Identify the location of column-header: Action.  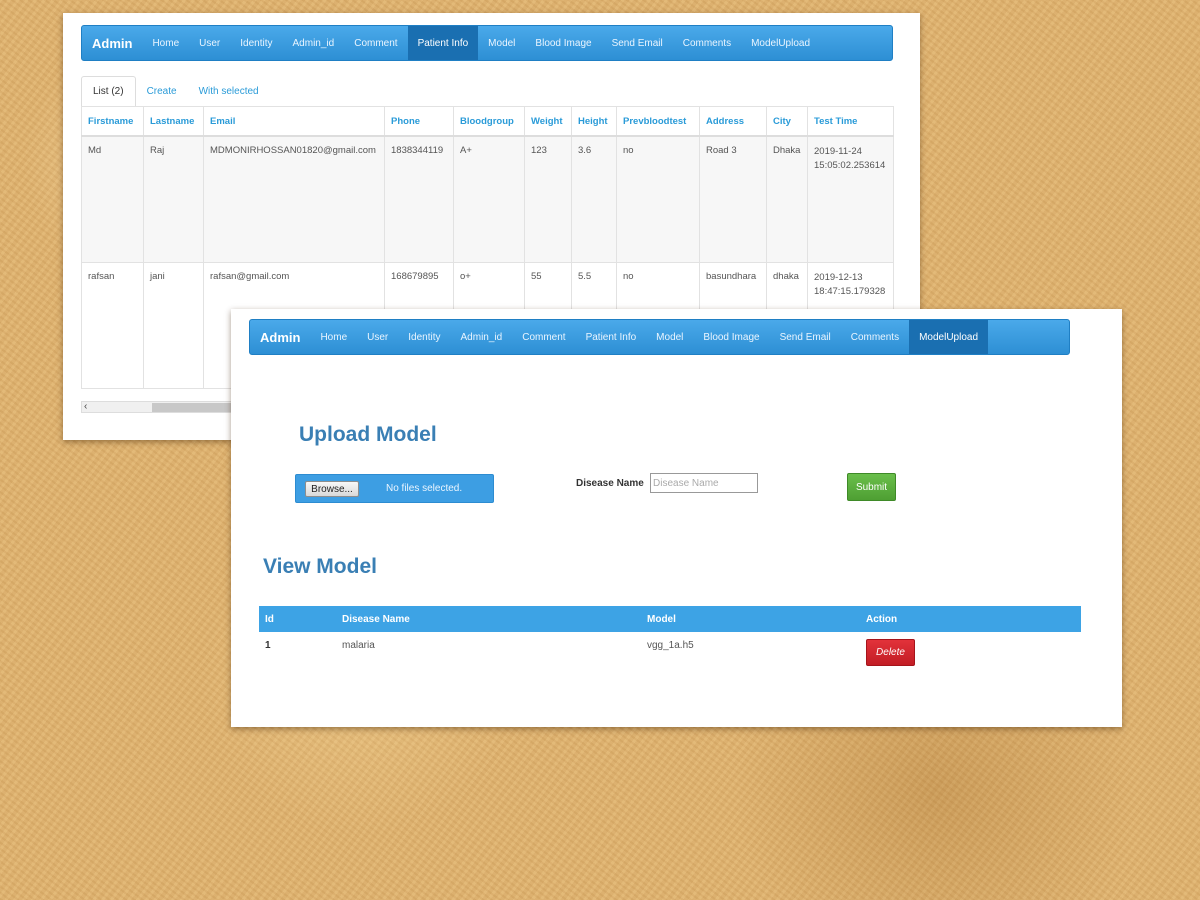
(970, 619).